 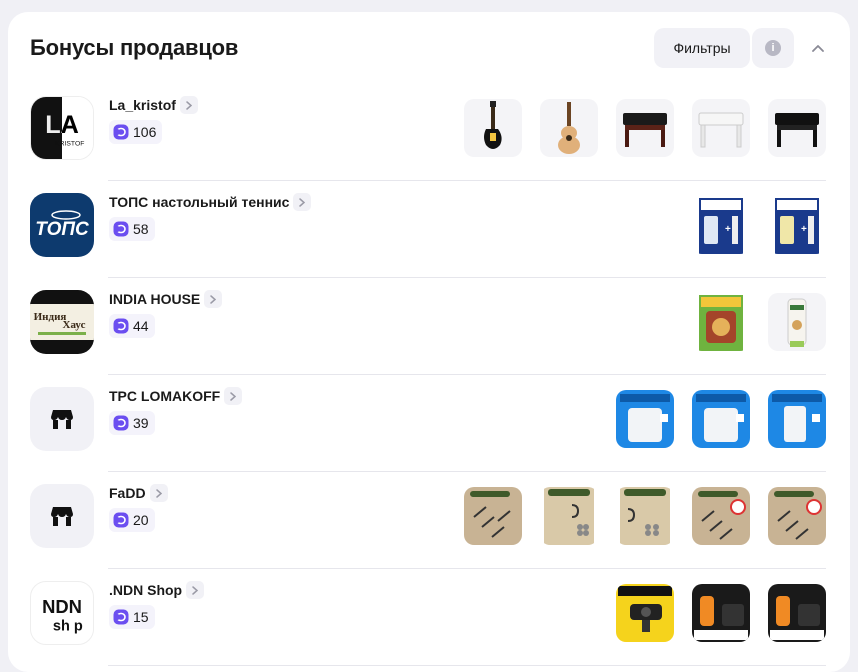 What do you see at coordinates (493, 128) in the screenshot?
I see `product-thumb-electric-guitar` at bounding box center [493, 128].